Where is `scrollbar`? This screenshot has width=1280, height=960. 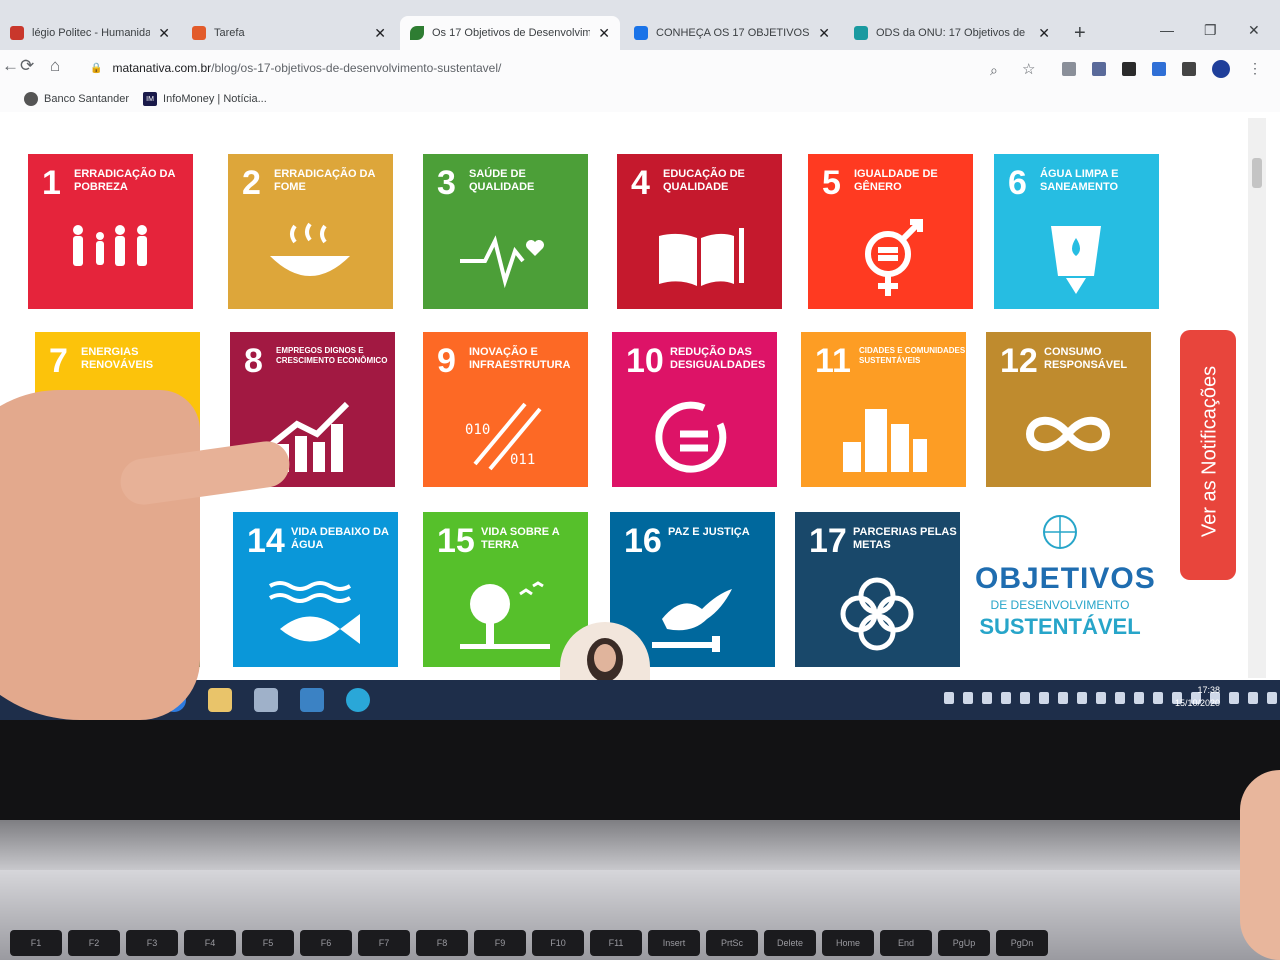
scrollbar is located at coordinates (1257, 398).